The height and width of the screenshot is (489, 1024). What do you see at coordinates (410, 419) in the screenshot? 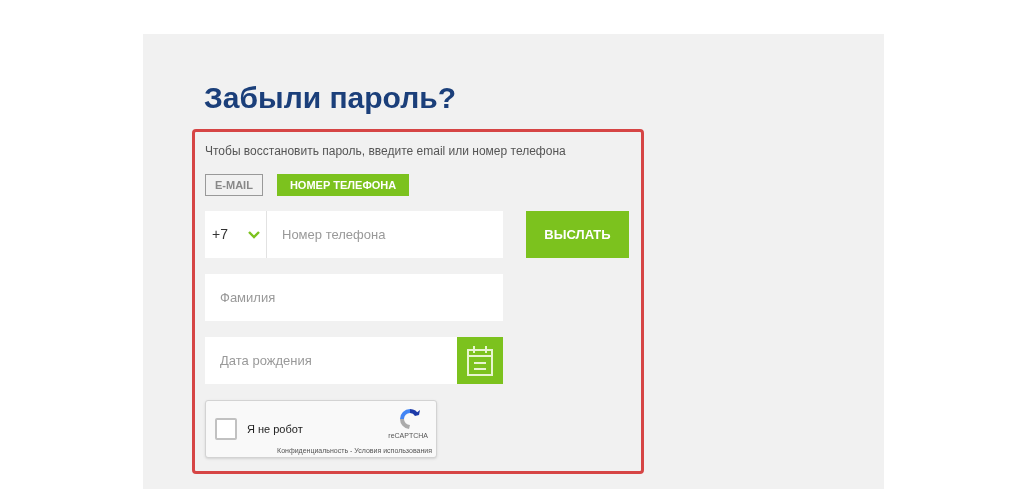
I see `recaptcha-logo-icon` at bounding box center [410, 419].